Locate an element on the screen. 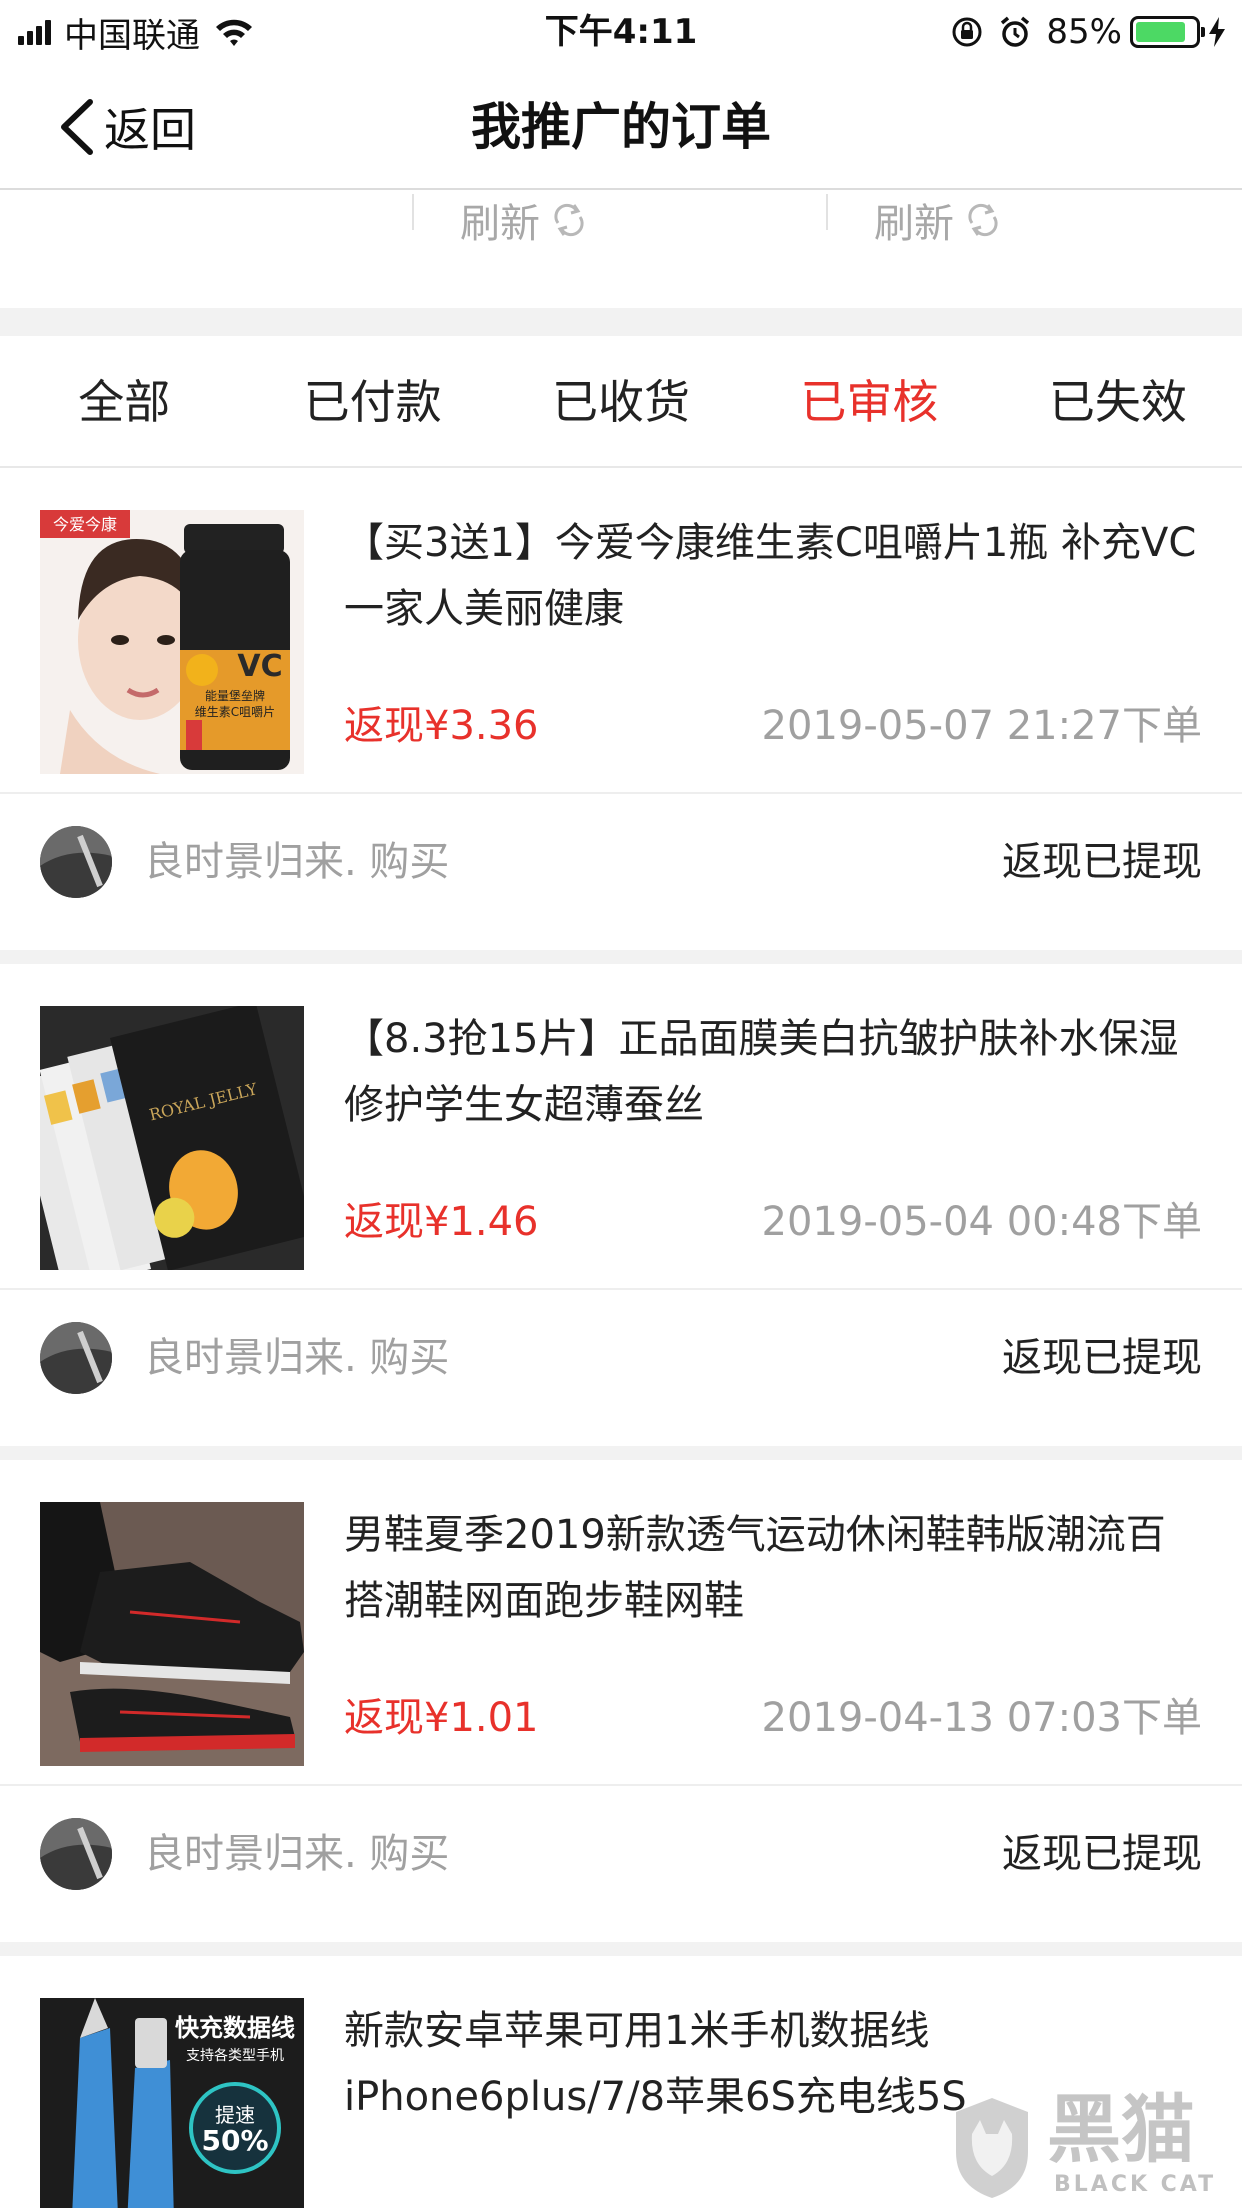  charging-cable-product-image: 快充数据线 支持各类型手机 提速 50% is located at coordinates (172, 2103).